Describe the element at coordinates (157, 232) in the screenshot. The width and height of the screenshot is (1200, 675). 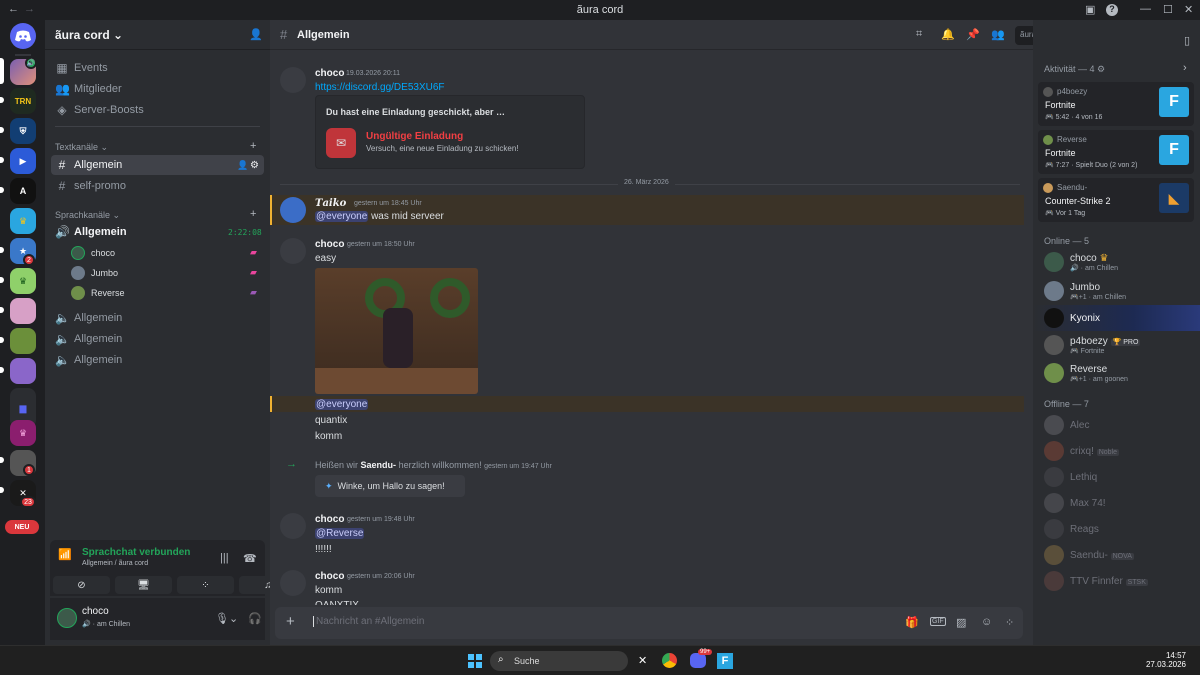
I see `voice-channel-allgemein: 🔊 Allgemein 2:22:08` at that location.